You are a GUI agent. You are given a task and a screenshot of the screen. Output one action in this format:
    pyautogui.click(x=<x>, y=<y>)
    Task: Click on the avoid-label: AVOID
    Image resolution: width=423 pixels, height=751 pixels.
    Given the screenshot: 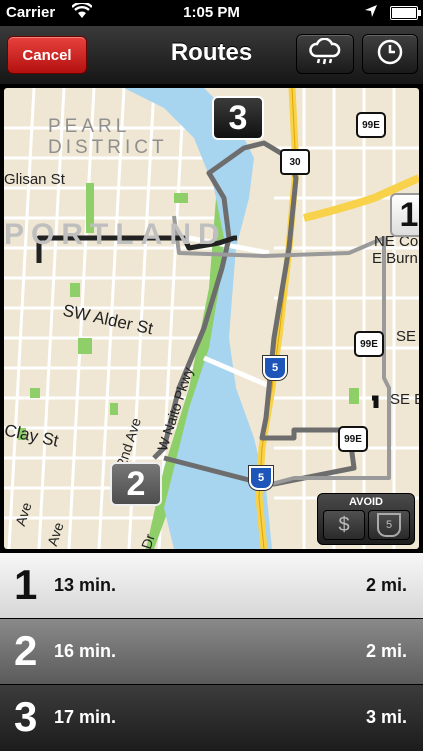 What is the action you would take?
    pyautogui.click(x=366, y=502)
    